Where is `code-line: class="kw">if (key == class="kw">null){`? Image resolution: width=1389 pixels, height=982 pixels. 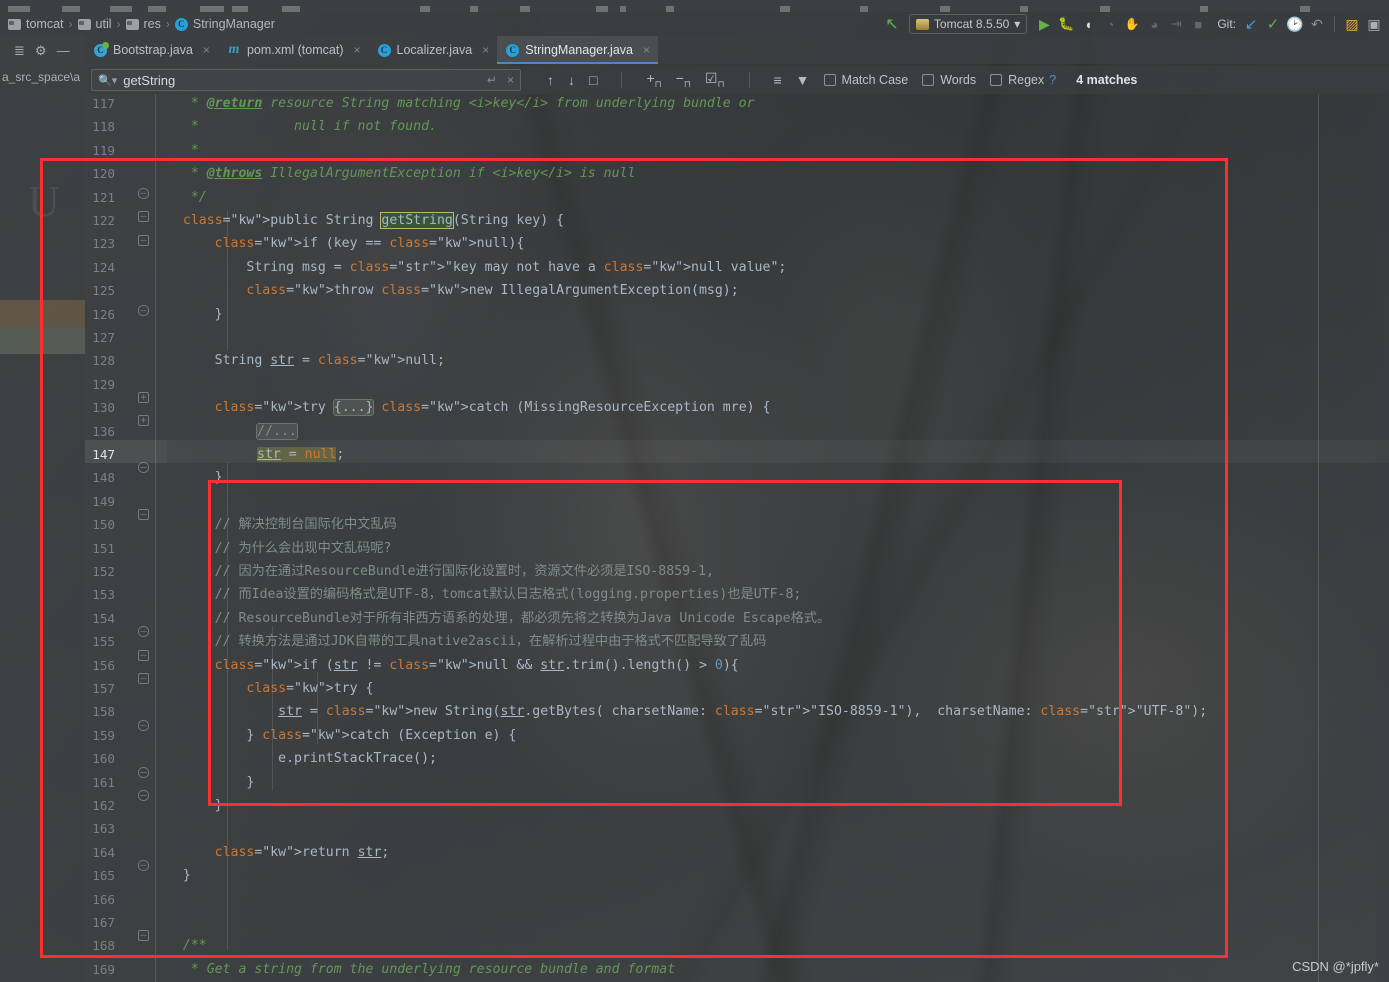 code-line: class="kw">if (key == class="kw">null){ is located at coordinates (346, 243).